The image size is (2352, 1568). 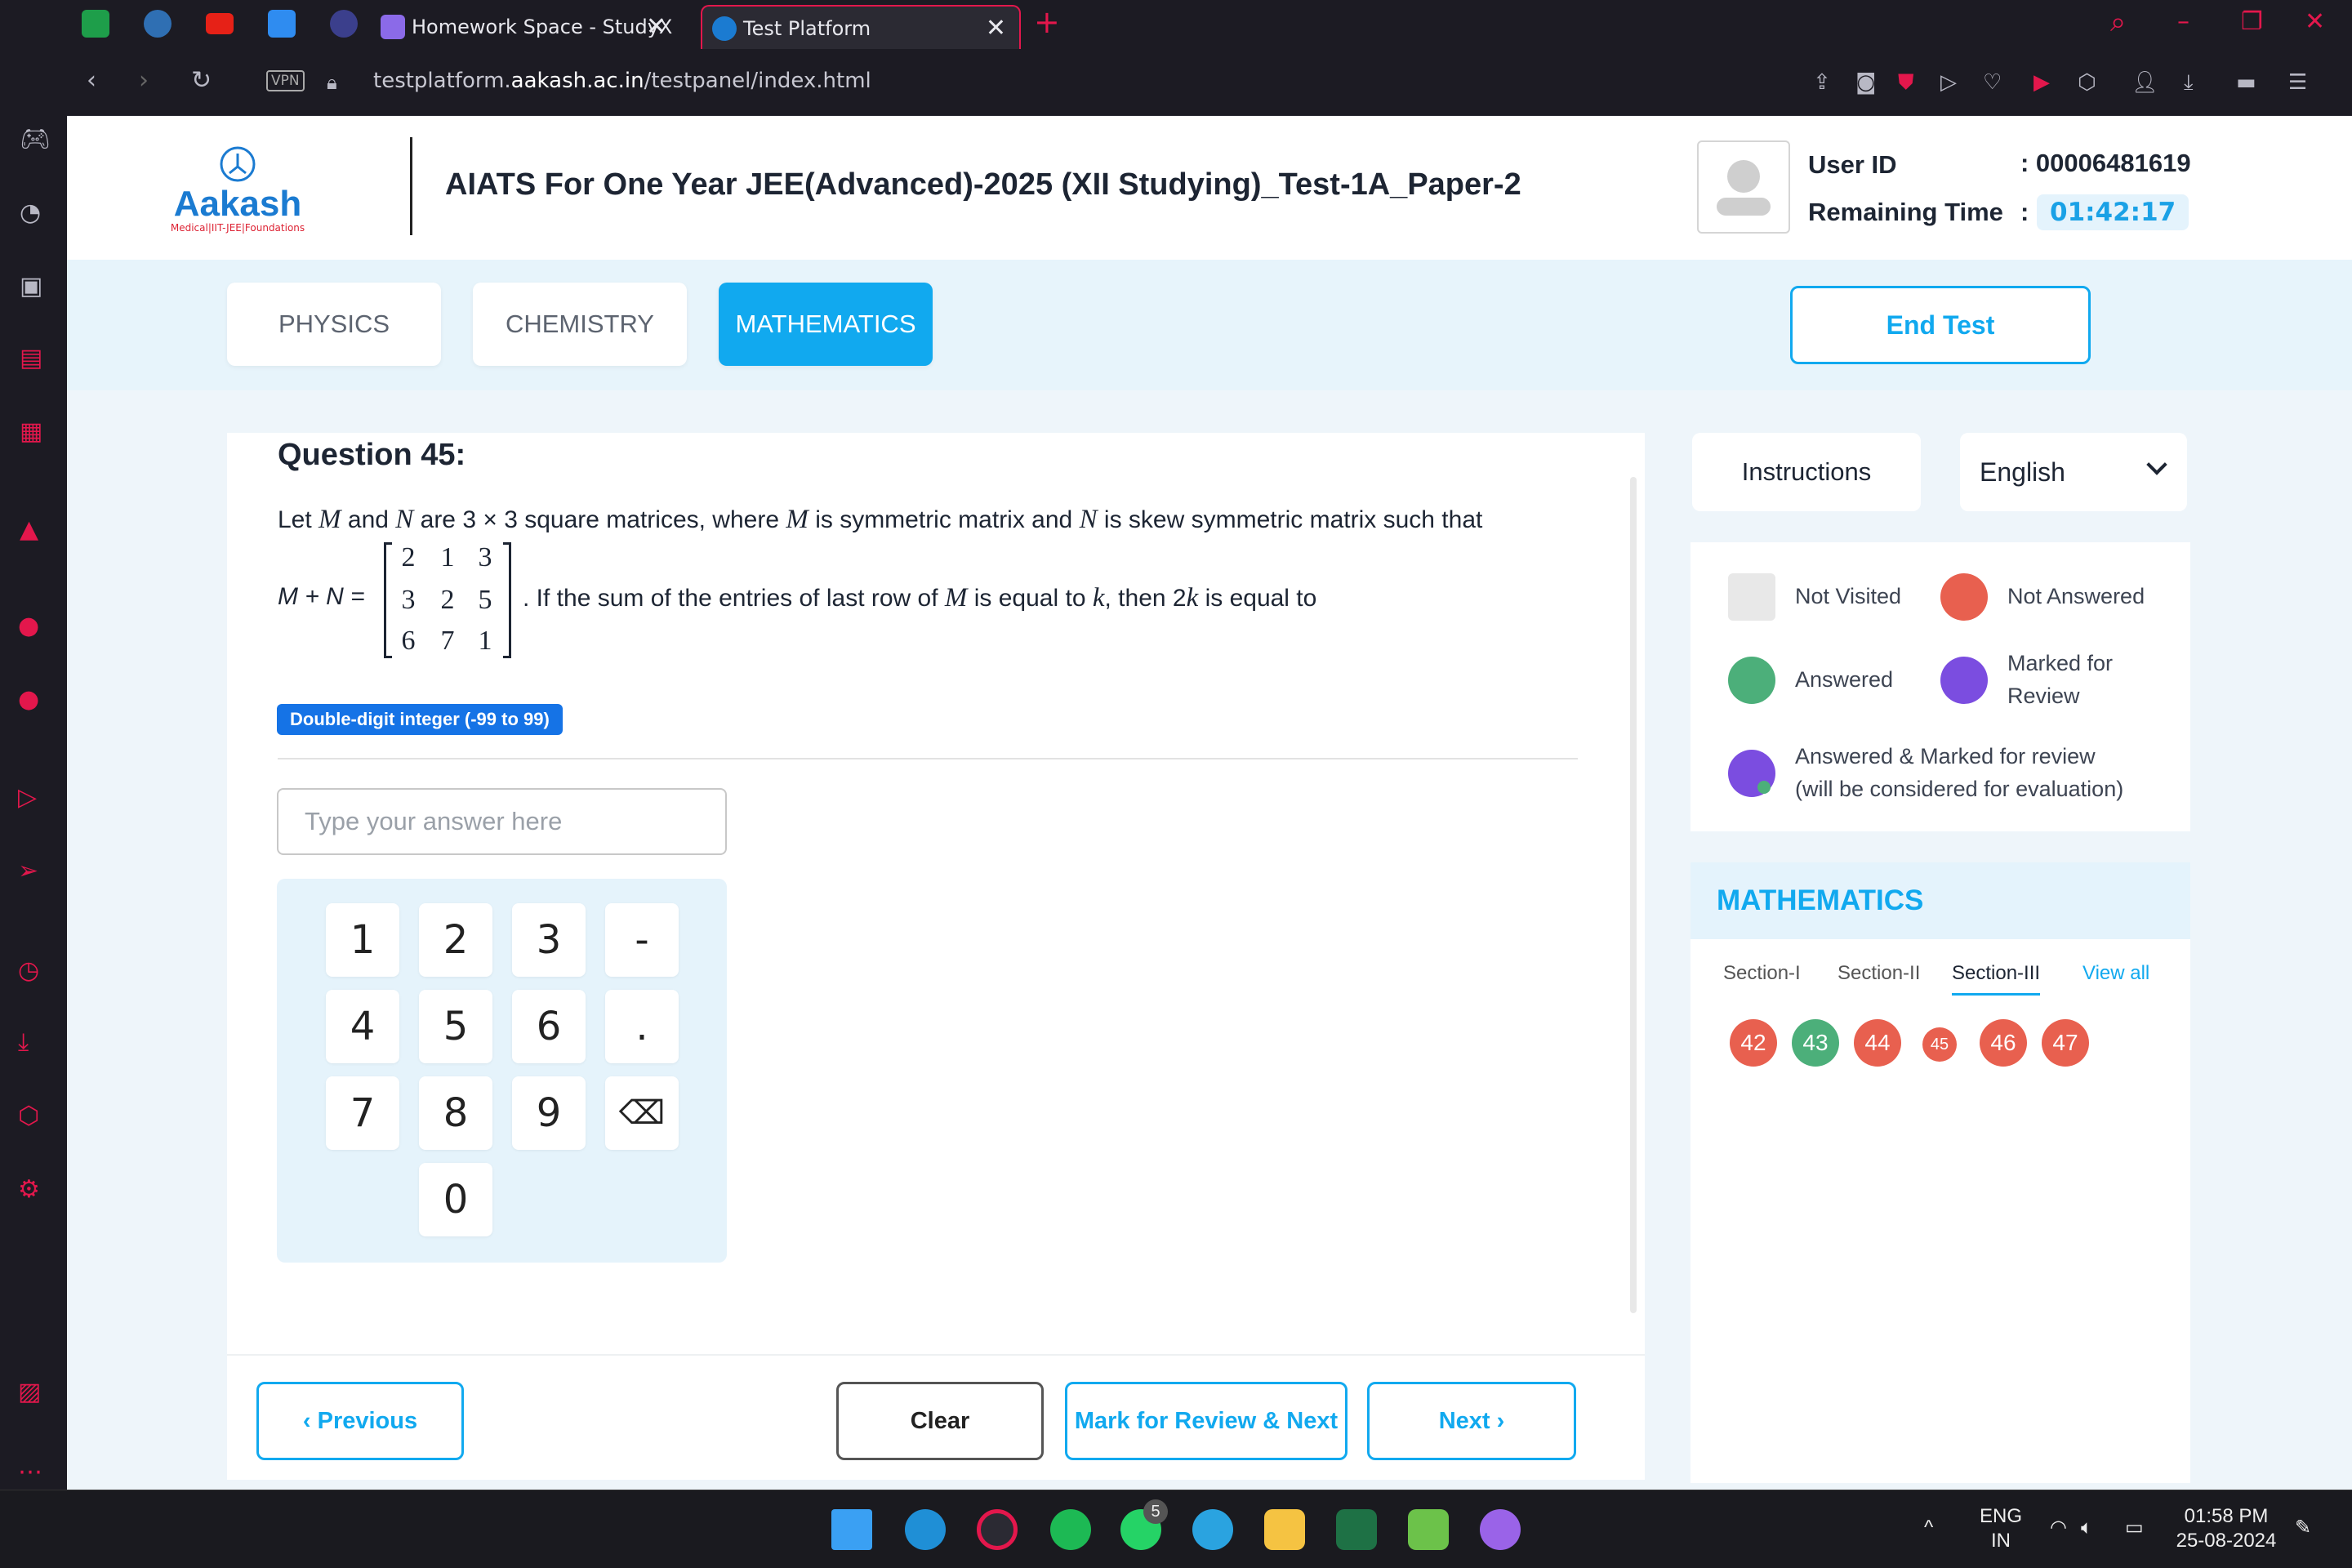 What do you see at coordinates (861, 27) in the screenshot?
I see `tab-test-platform: Test Platform ✕` at bounding box center [861, 27].